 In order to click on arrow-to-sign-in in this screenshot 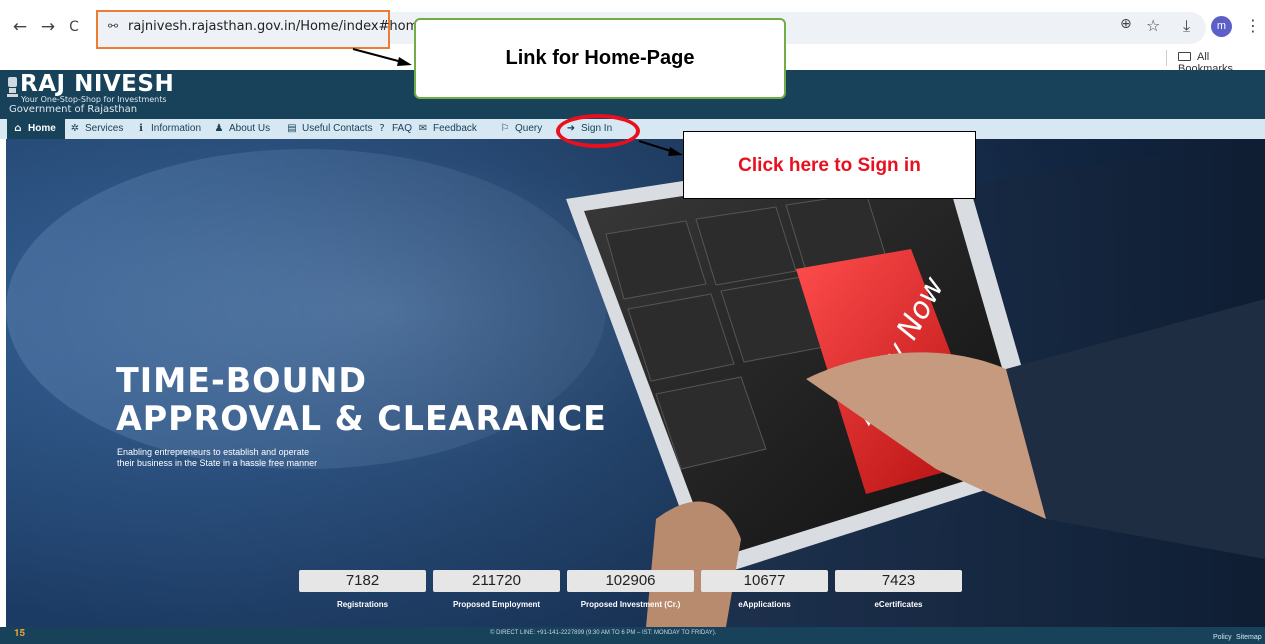, I will do `click(656, 146)`.